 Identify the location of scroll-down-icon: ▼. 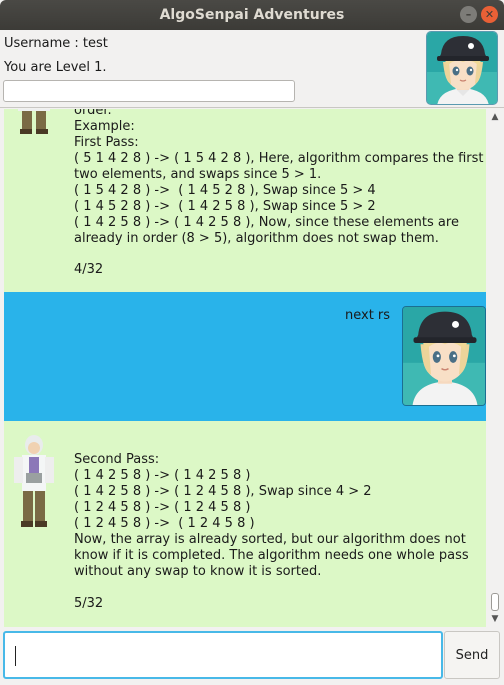
(495, 619).